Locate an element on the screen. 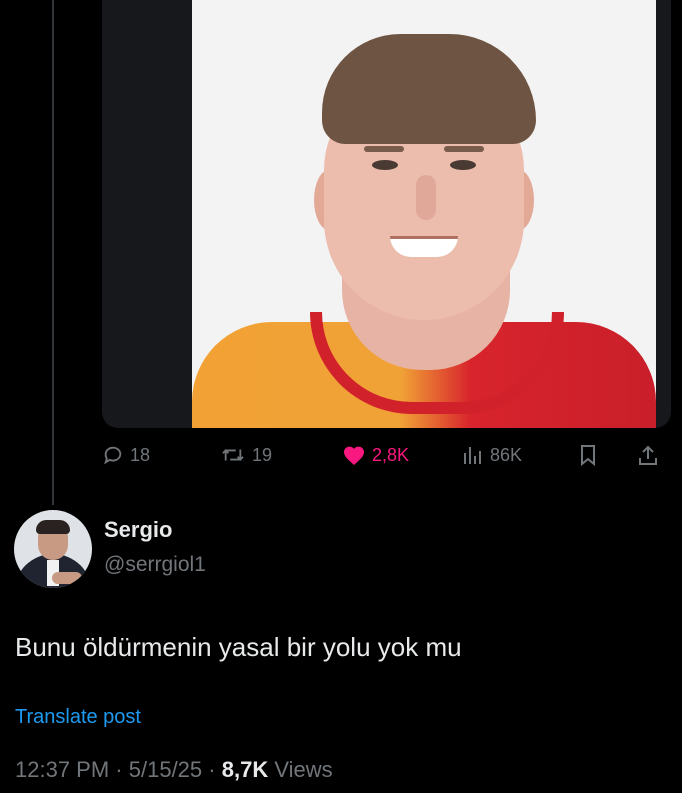 The width and height of the screenshot is (682, 793). post-date: 5/15/25 is located at coordinates (165, 769).